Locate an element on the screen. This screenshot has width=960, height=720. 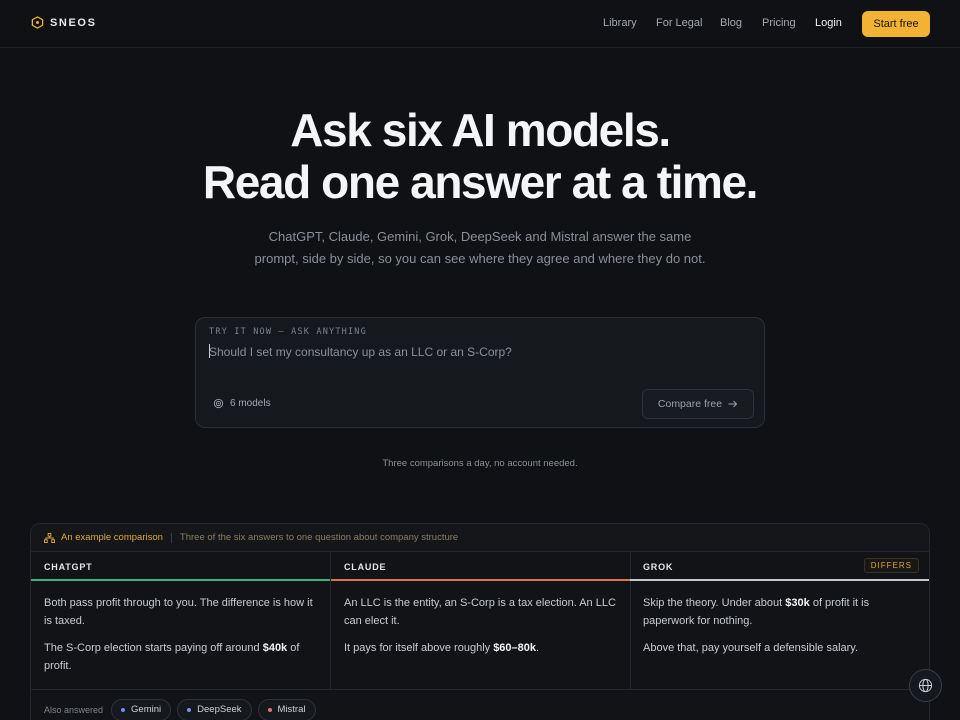
text-caret is located at coordinates (209, 351).